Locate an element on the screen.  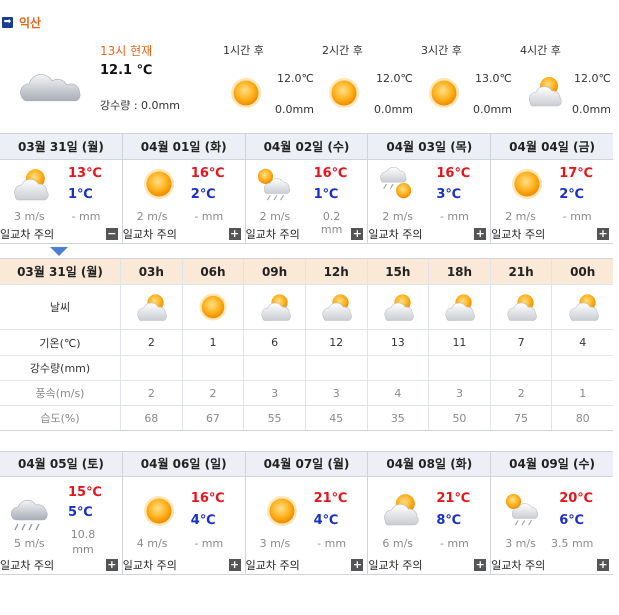
day-date: 04월 03일 (목) is located at coordinates (430, 146).